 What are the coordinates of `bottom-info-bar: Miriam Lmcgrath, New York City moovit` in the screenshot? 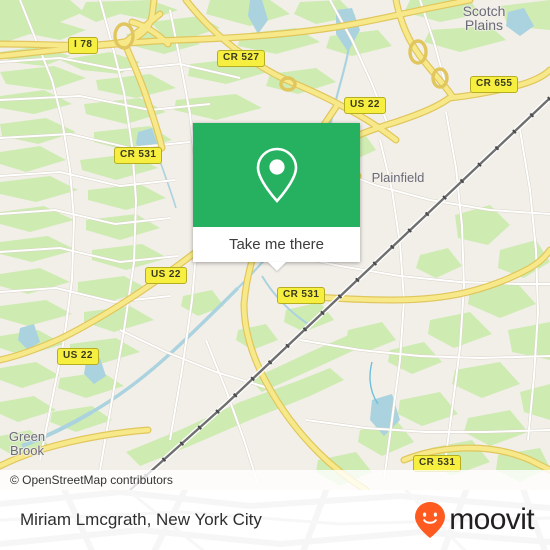 It's located at (275, 520).